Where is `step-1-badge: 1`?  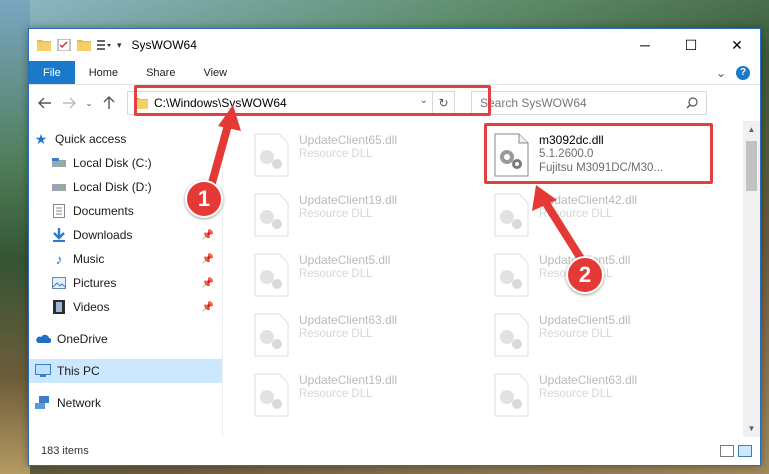
step-1-badge: 1 is located at coordinates (204, 199).